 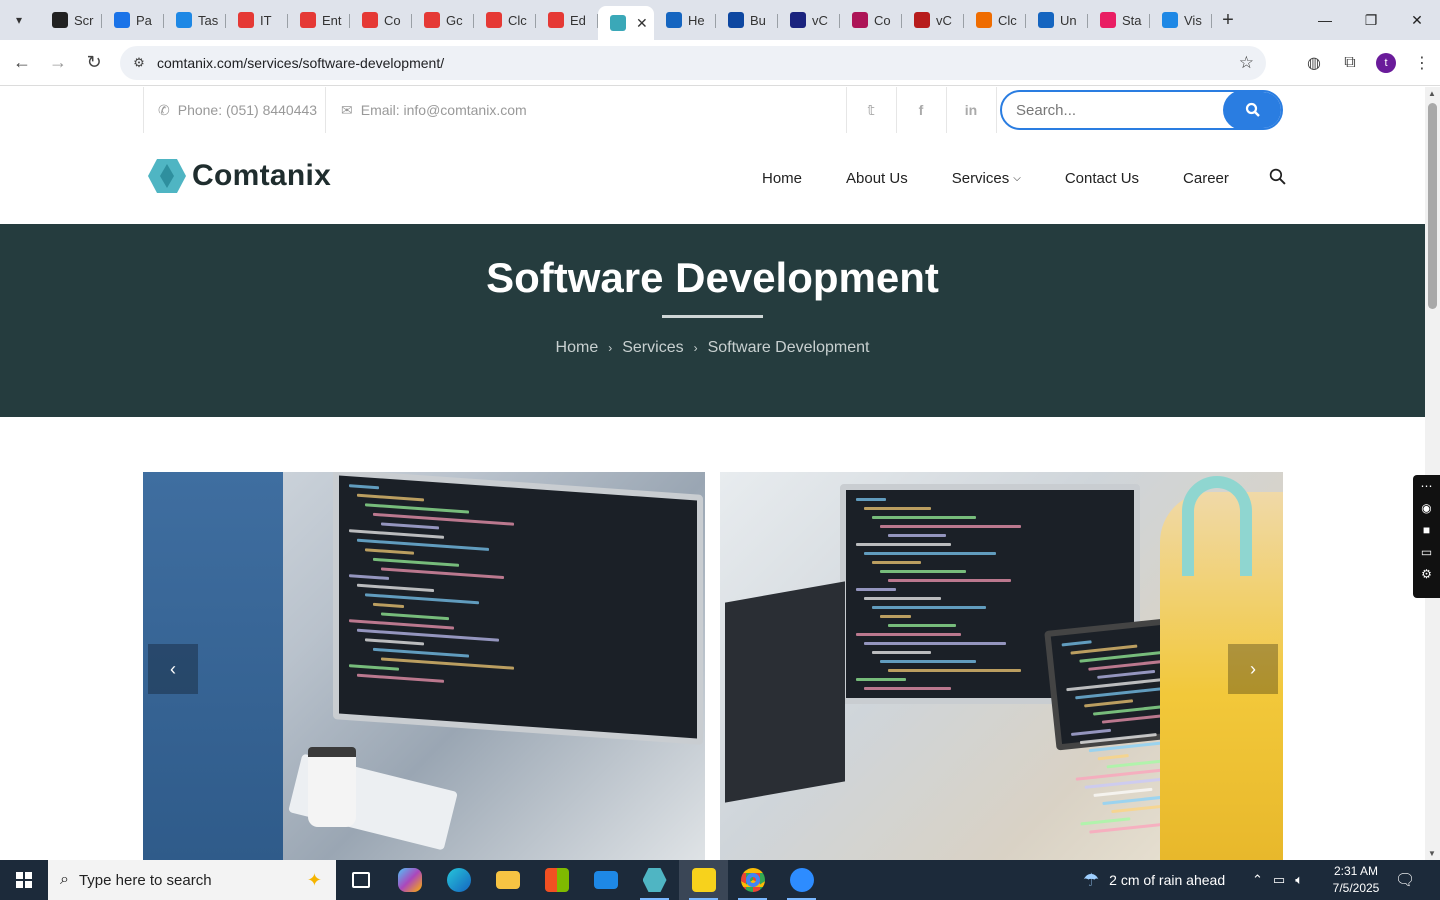 I want to click on bookmark-star-icon: ☆, so click(x=1246, y=63).